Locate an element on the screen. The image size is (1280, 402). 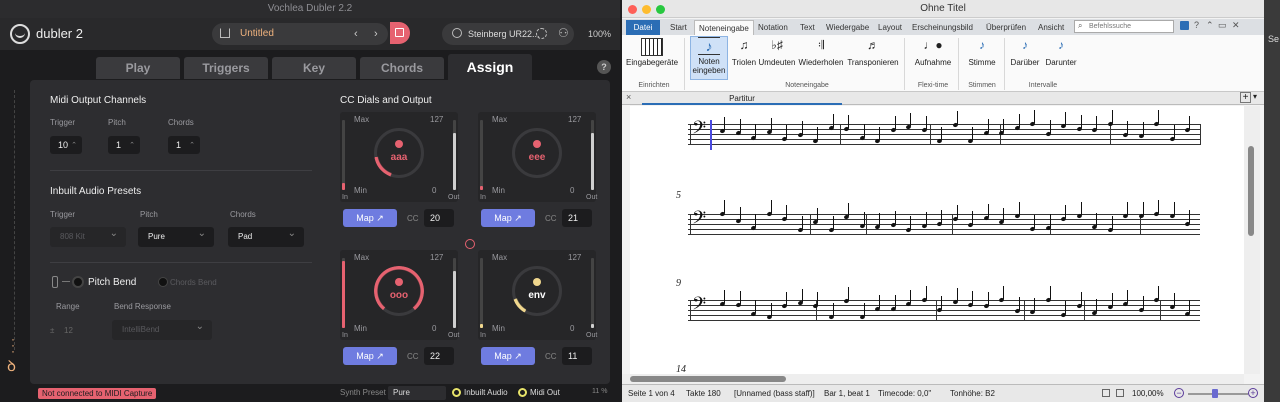
tab-partitur: Partitur is located at coordinates (742, 98).